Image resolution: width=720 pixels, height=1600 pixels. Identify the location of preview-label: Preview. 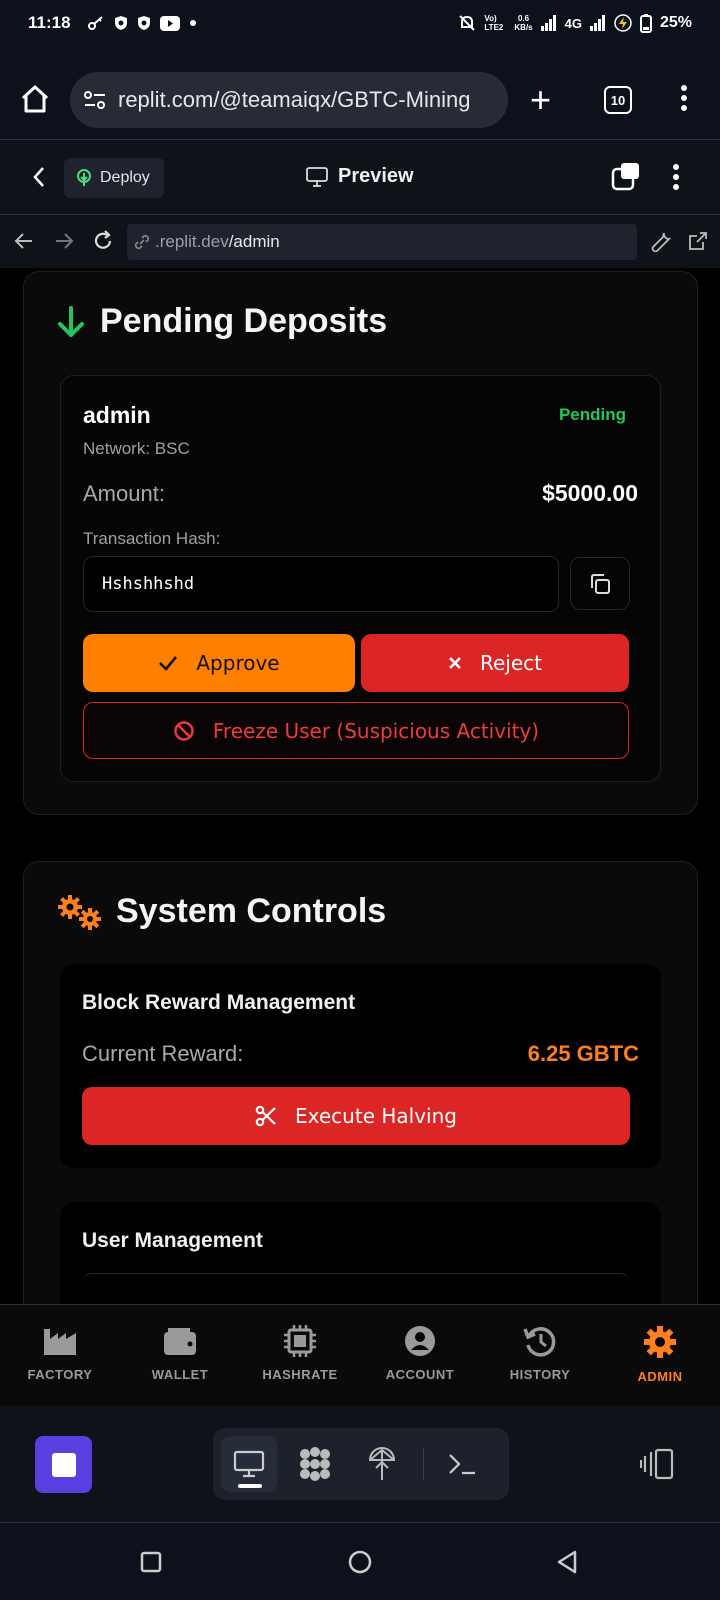
(376, 176).